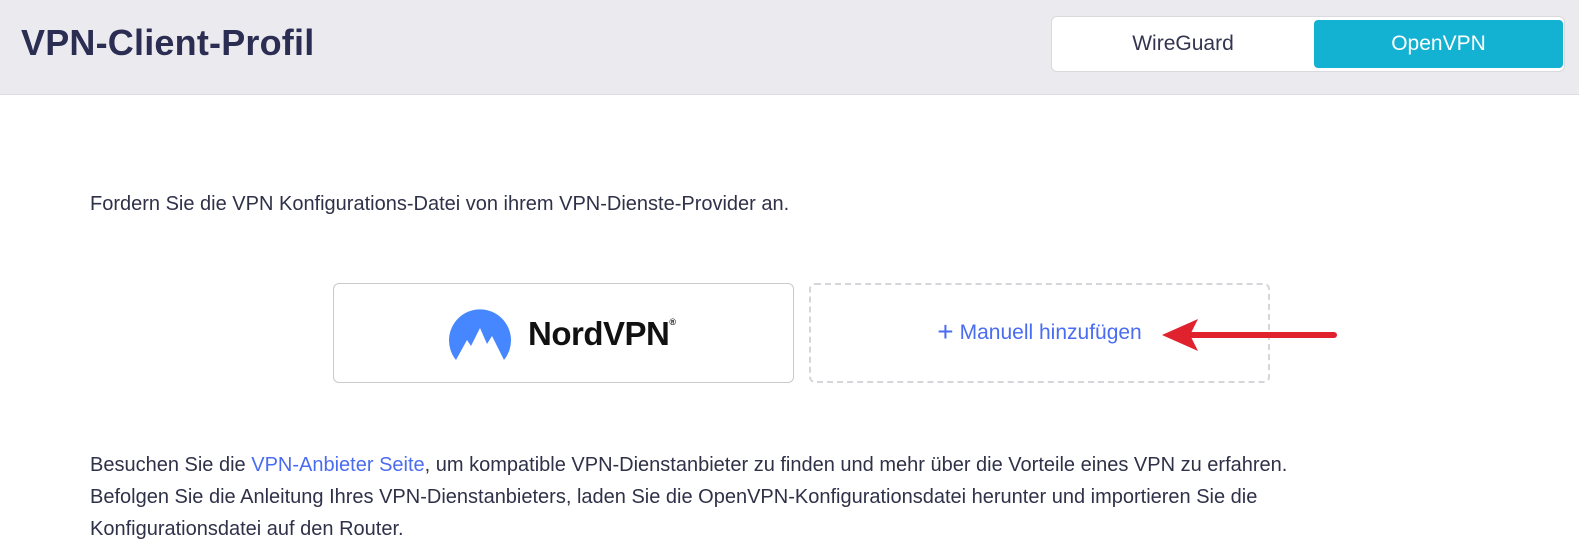 The height and width of the screenshot is (546, 1579). What do you see at coordinates (171, 465) in the screenshot?
I see `info-text-part1: Besuchen Sie die` at bounding box center [171, 465].